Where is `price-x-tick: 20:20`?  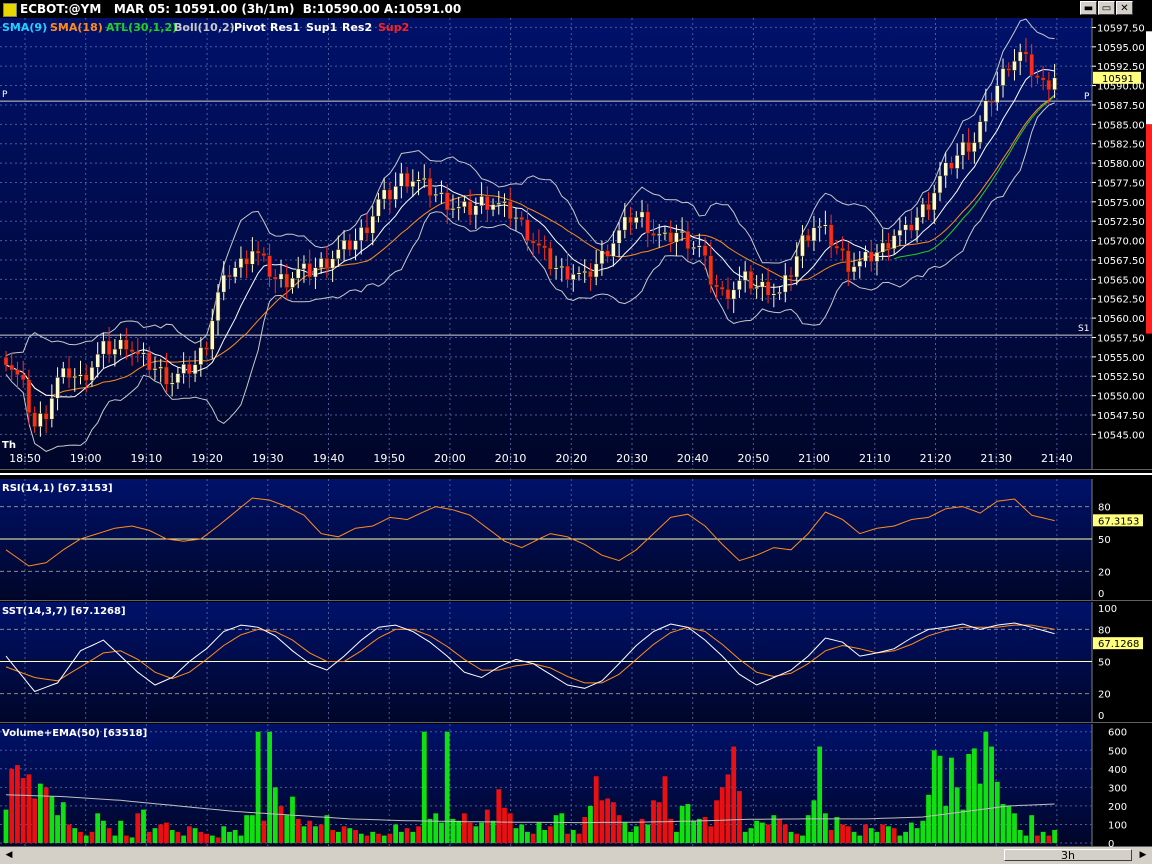
price-x-tick: 20:20 is located at coordinates (571, 458).